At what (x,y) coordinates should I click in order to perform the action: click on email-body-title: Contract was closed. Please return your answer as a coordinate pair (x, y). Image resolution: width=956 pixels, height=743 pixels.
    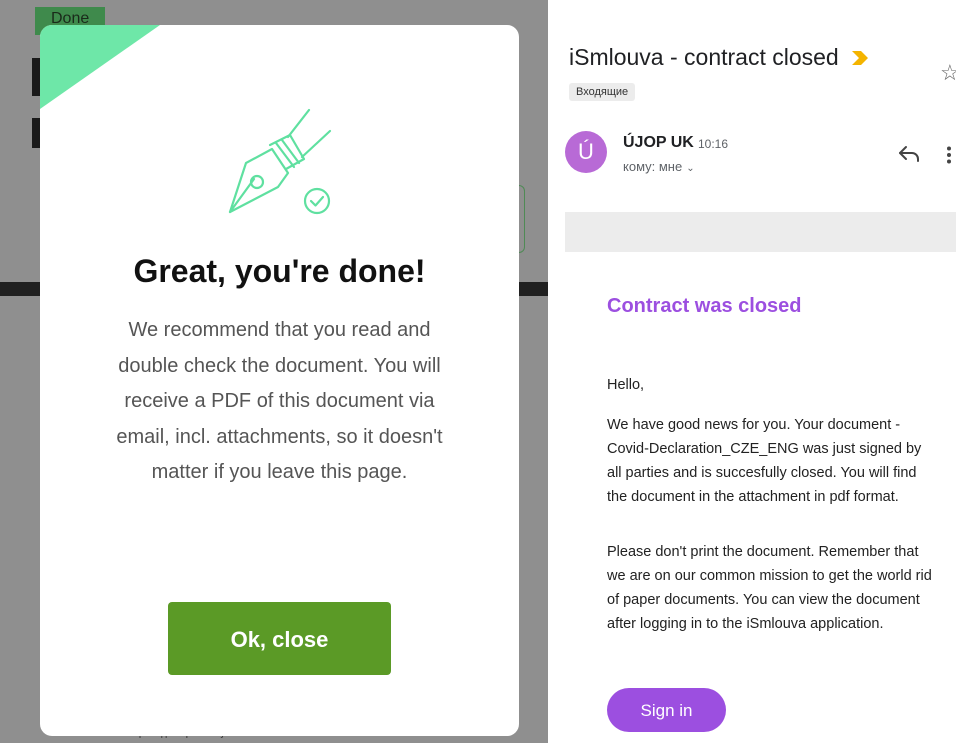
    Looking at the image, I should click on (704, 306).